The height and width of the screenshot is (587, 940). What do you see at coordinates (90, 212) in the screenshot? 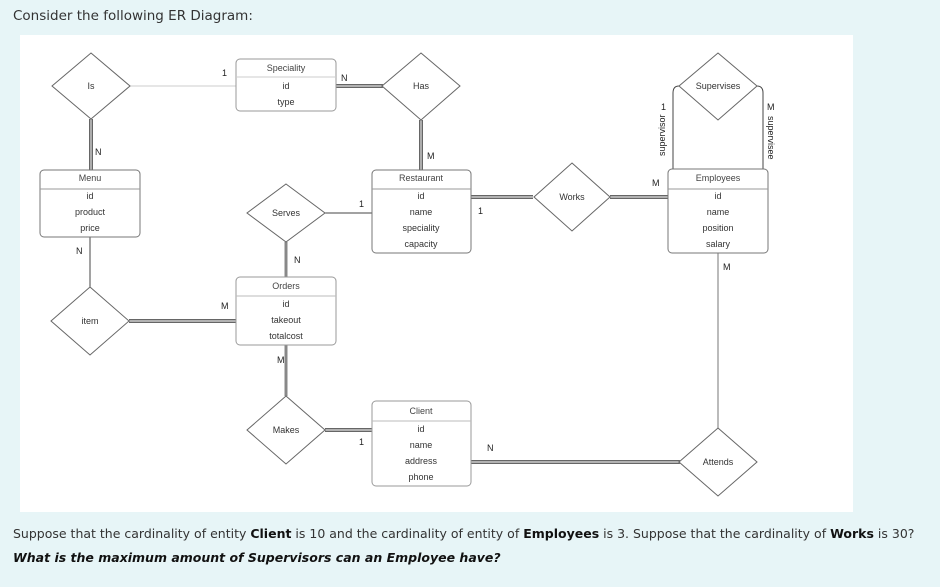
I see `entity-attribute: product` at bounding box center [90, 212].